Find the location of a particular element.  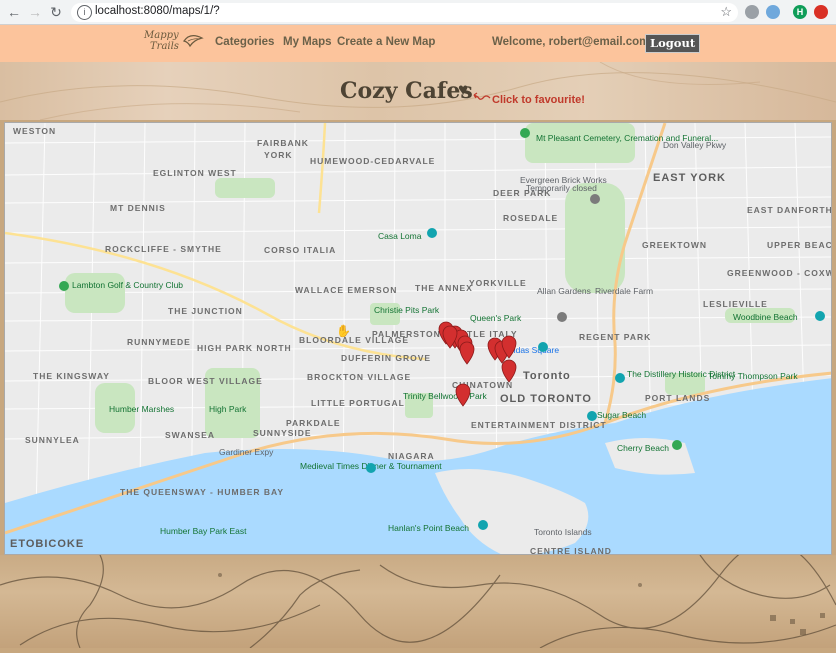

map-label: YORKVILLE is located at coordinates (498, 283).